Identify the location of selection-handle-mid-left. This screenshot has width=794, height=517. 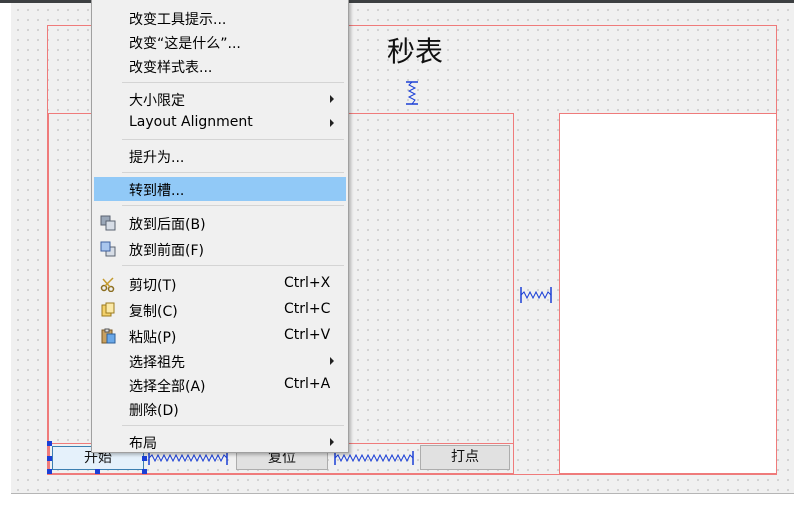
(49, 458).